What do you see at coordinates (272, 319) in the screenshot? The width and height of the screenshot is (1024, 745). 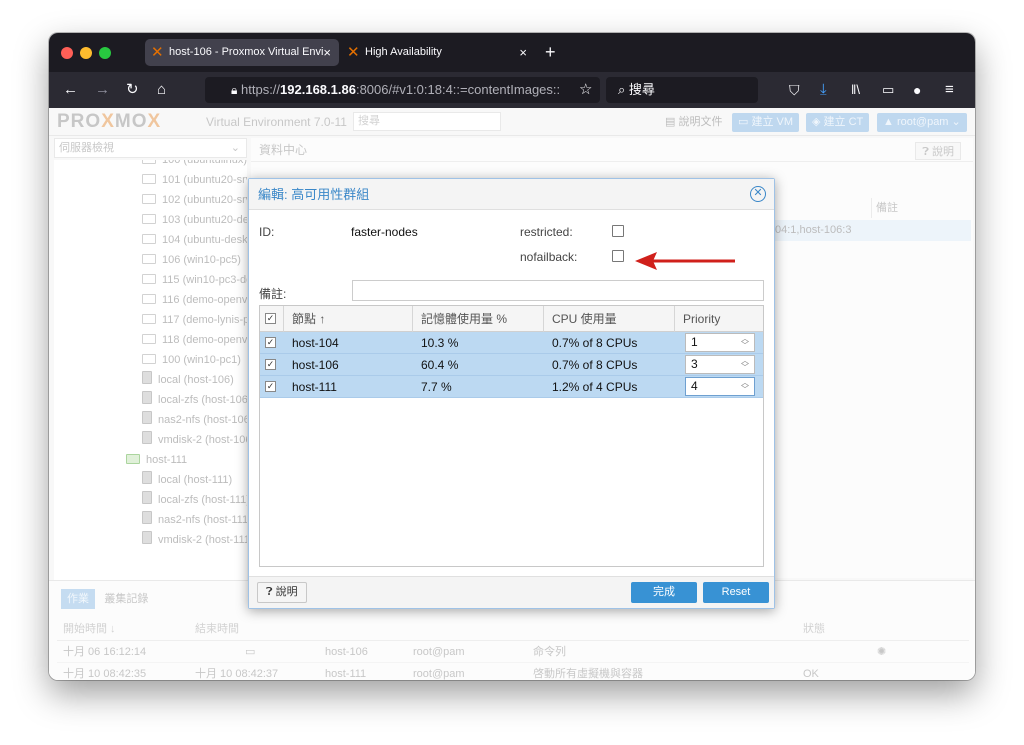 I see `select-all-checkbox: ✓` at bounding box center [272, 319].